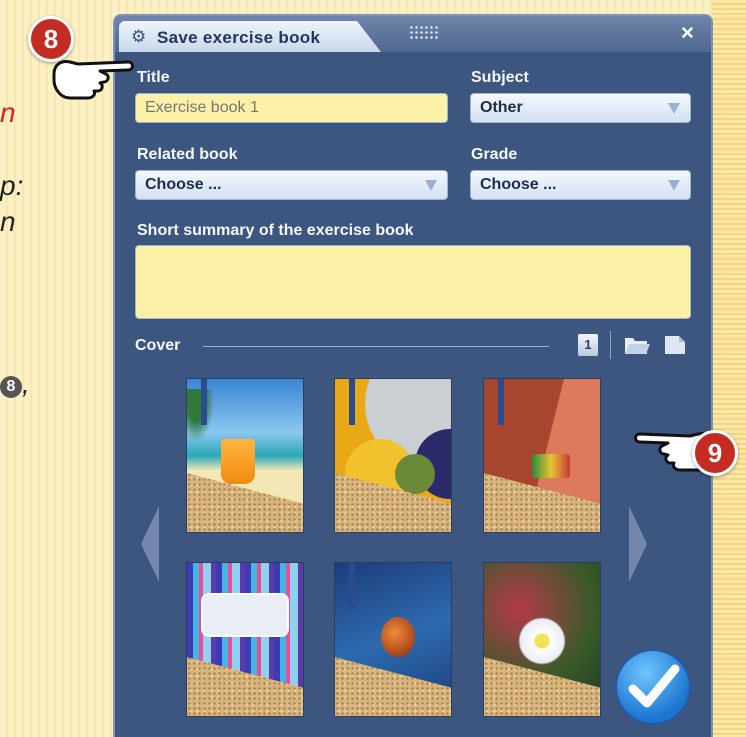 The width and height of the screenshot is (746, 737). Describe the element at coordinates (12, 185) in the screenshot. I see `background-text-line: p:` at that location.